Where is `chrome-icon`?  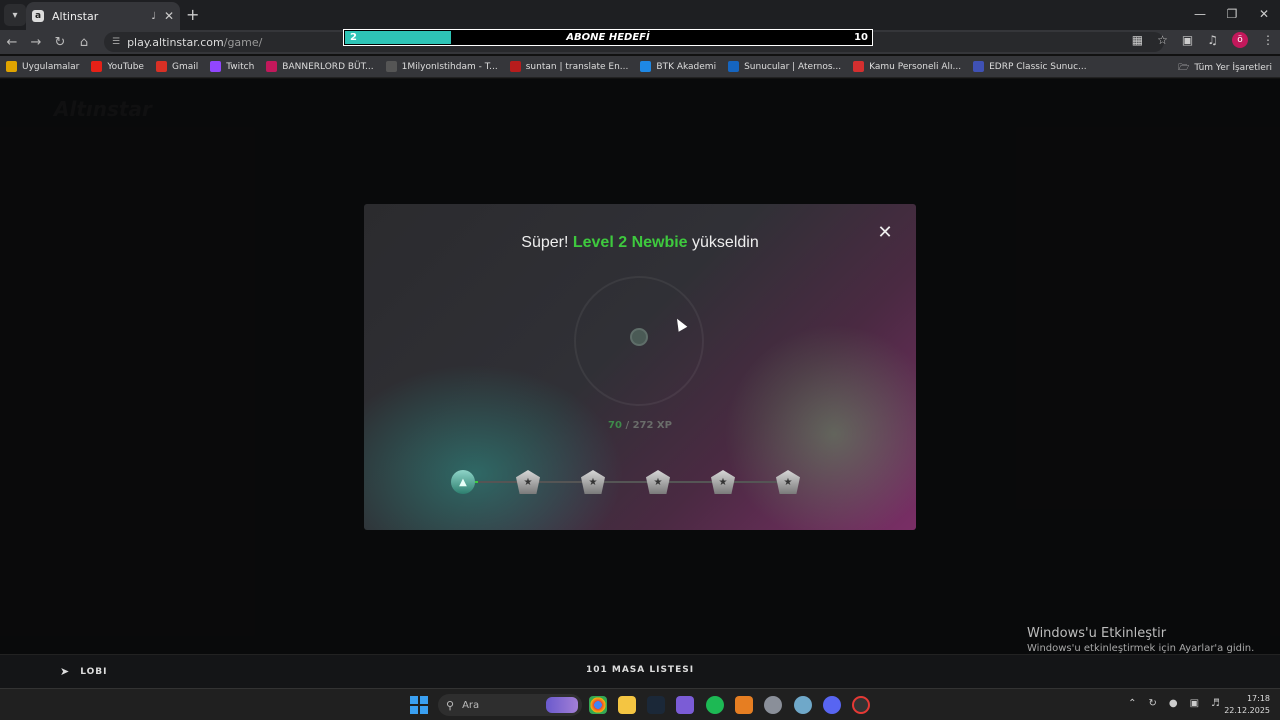
chrome-icon is located at coordinates (598, 705).